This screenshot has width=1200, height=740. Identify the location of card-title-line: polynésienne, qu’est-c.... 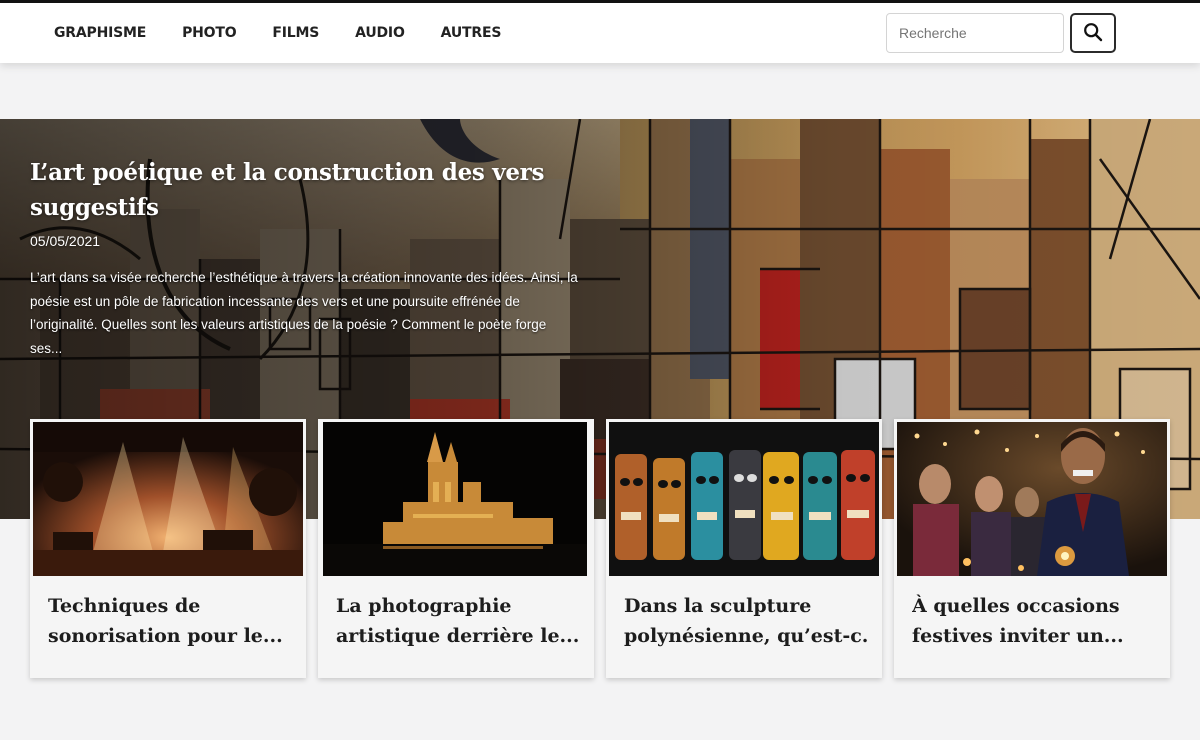
(746, 636).